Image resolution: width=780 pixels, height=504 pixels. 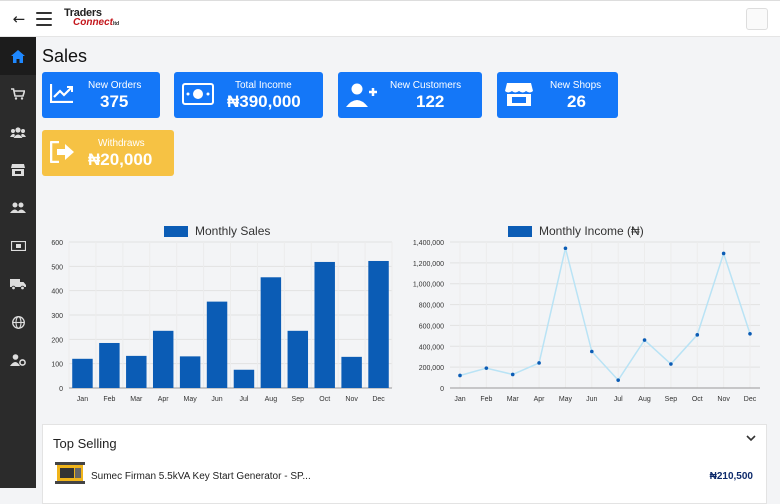 I want to click on line-chart-icon, so click(x=61, y=93).